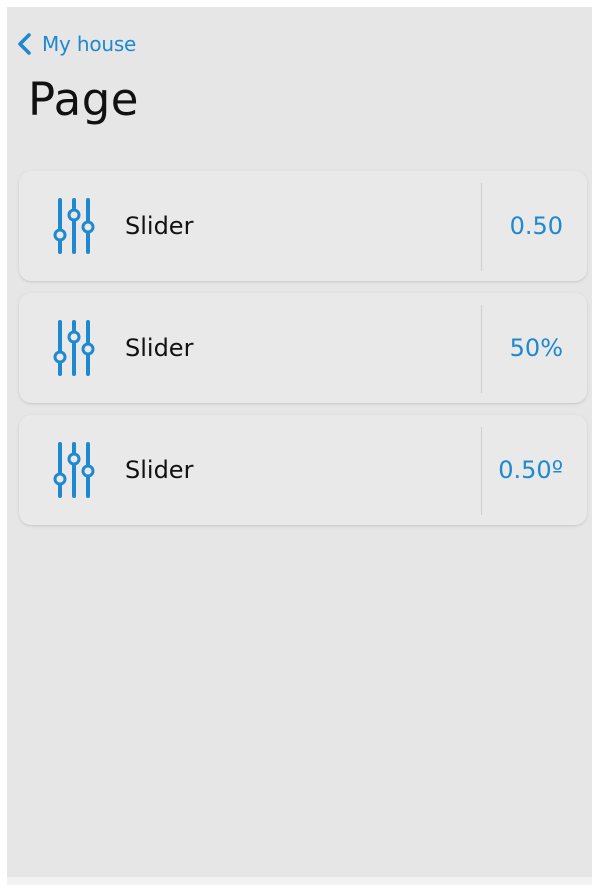 The width and height of the screenshot is (592, 892). What do you see at coordinates (536, 226) in the screenshot?
I see `slider-value: 0.50` at bounding box center [536, 226].